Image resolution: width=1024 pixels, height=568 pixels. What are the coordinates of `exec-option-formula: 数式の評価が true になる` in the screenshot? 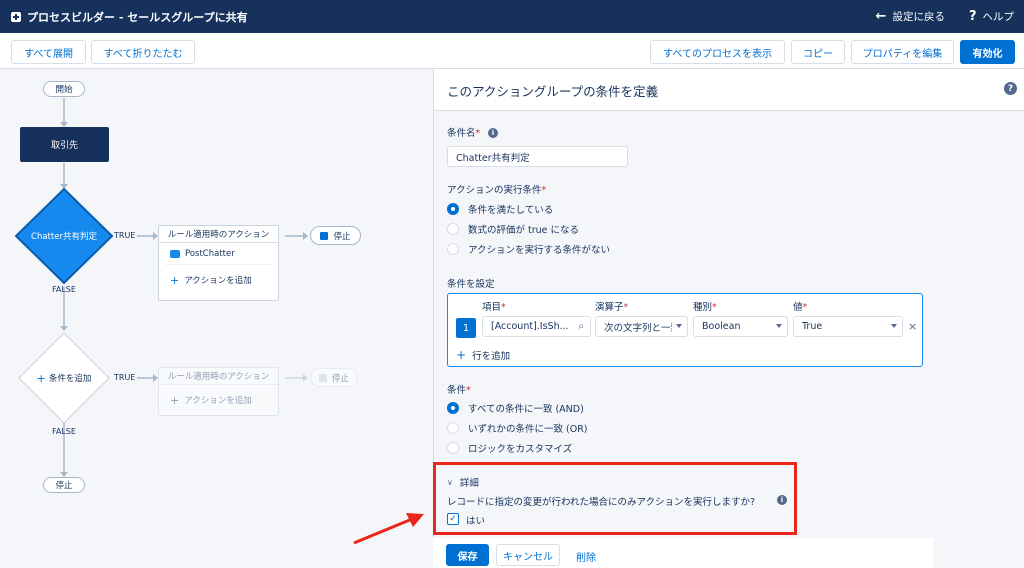 It's located at (513, 229).